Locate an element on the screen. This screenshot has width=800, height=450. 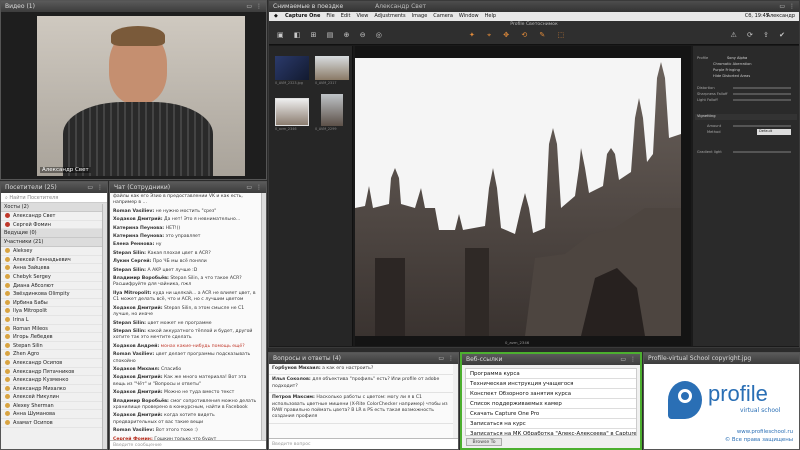
attendee-name: Анна Шуманова is located at coordinates (34, 414).